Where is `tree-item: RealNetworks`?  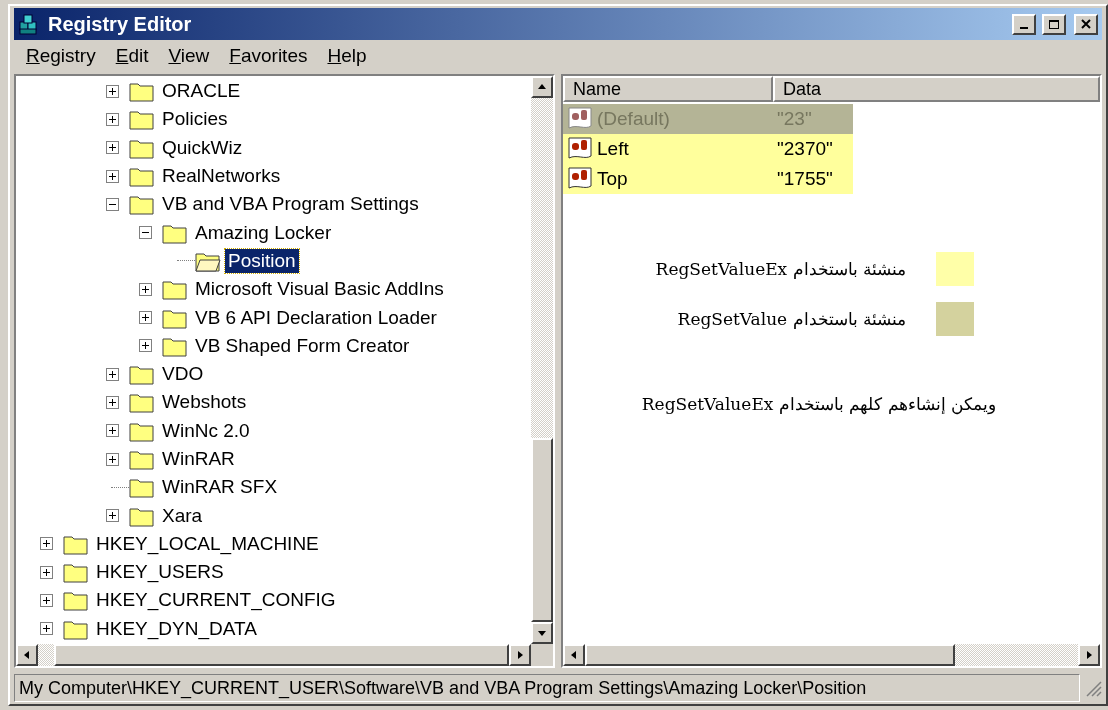
tree-item: RealNetworks is located at coordinates (221, 176).